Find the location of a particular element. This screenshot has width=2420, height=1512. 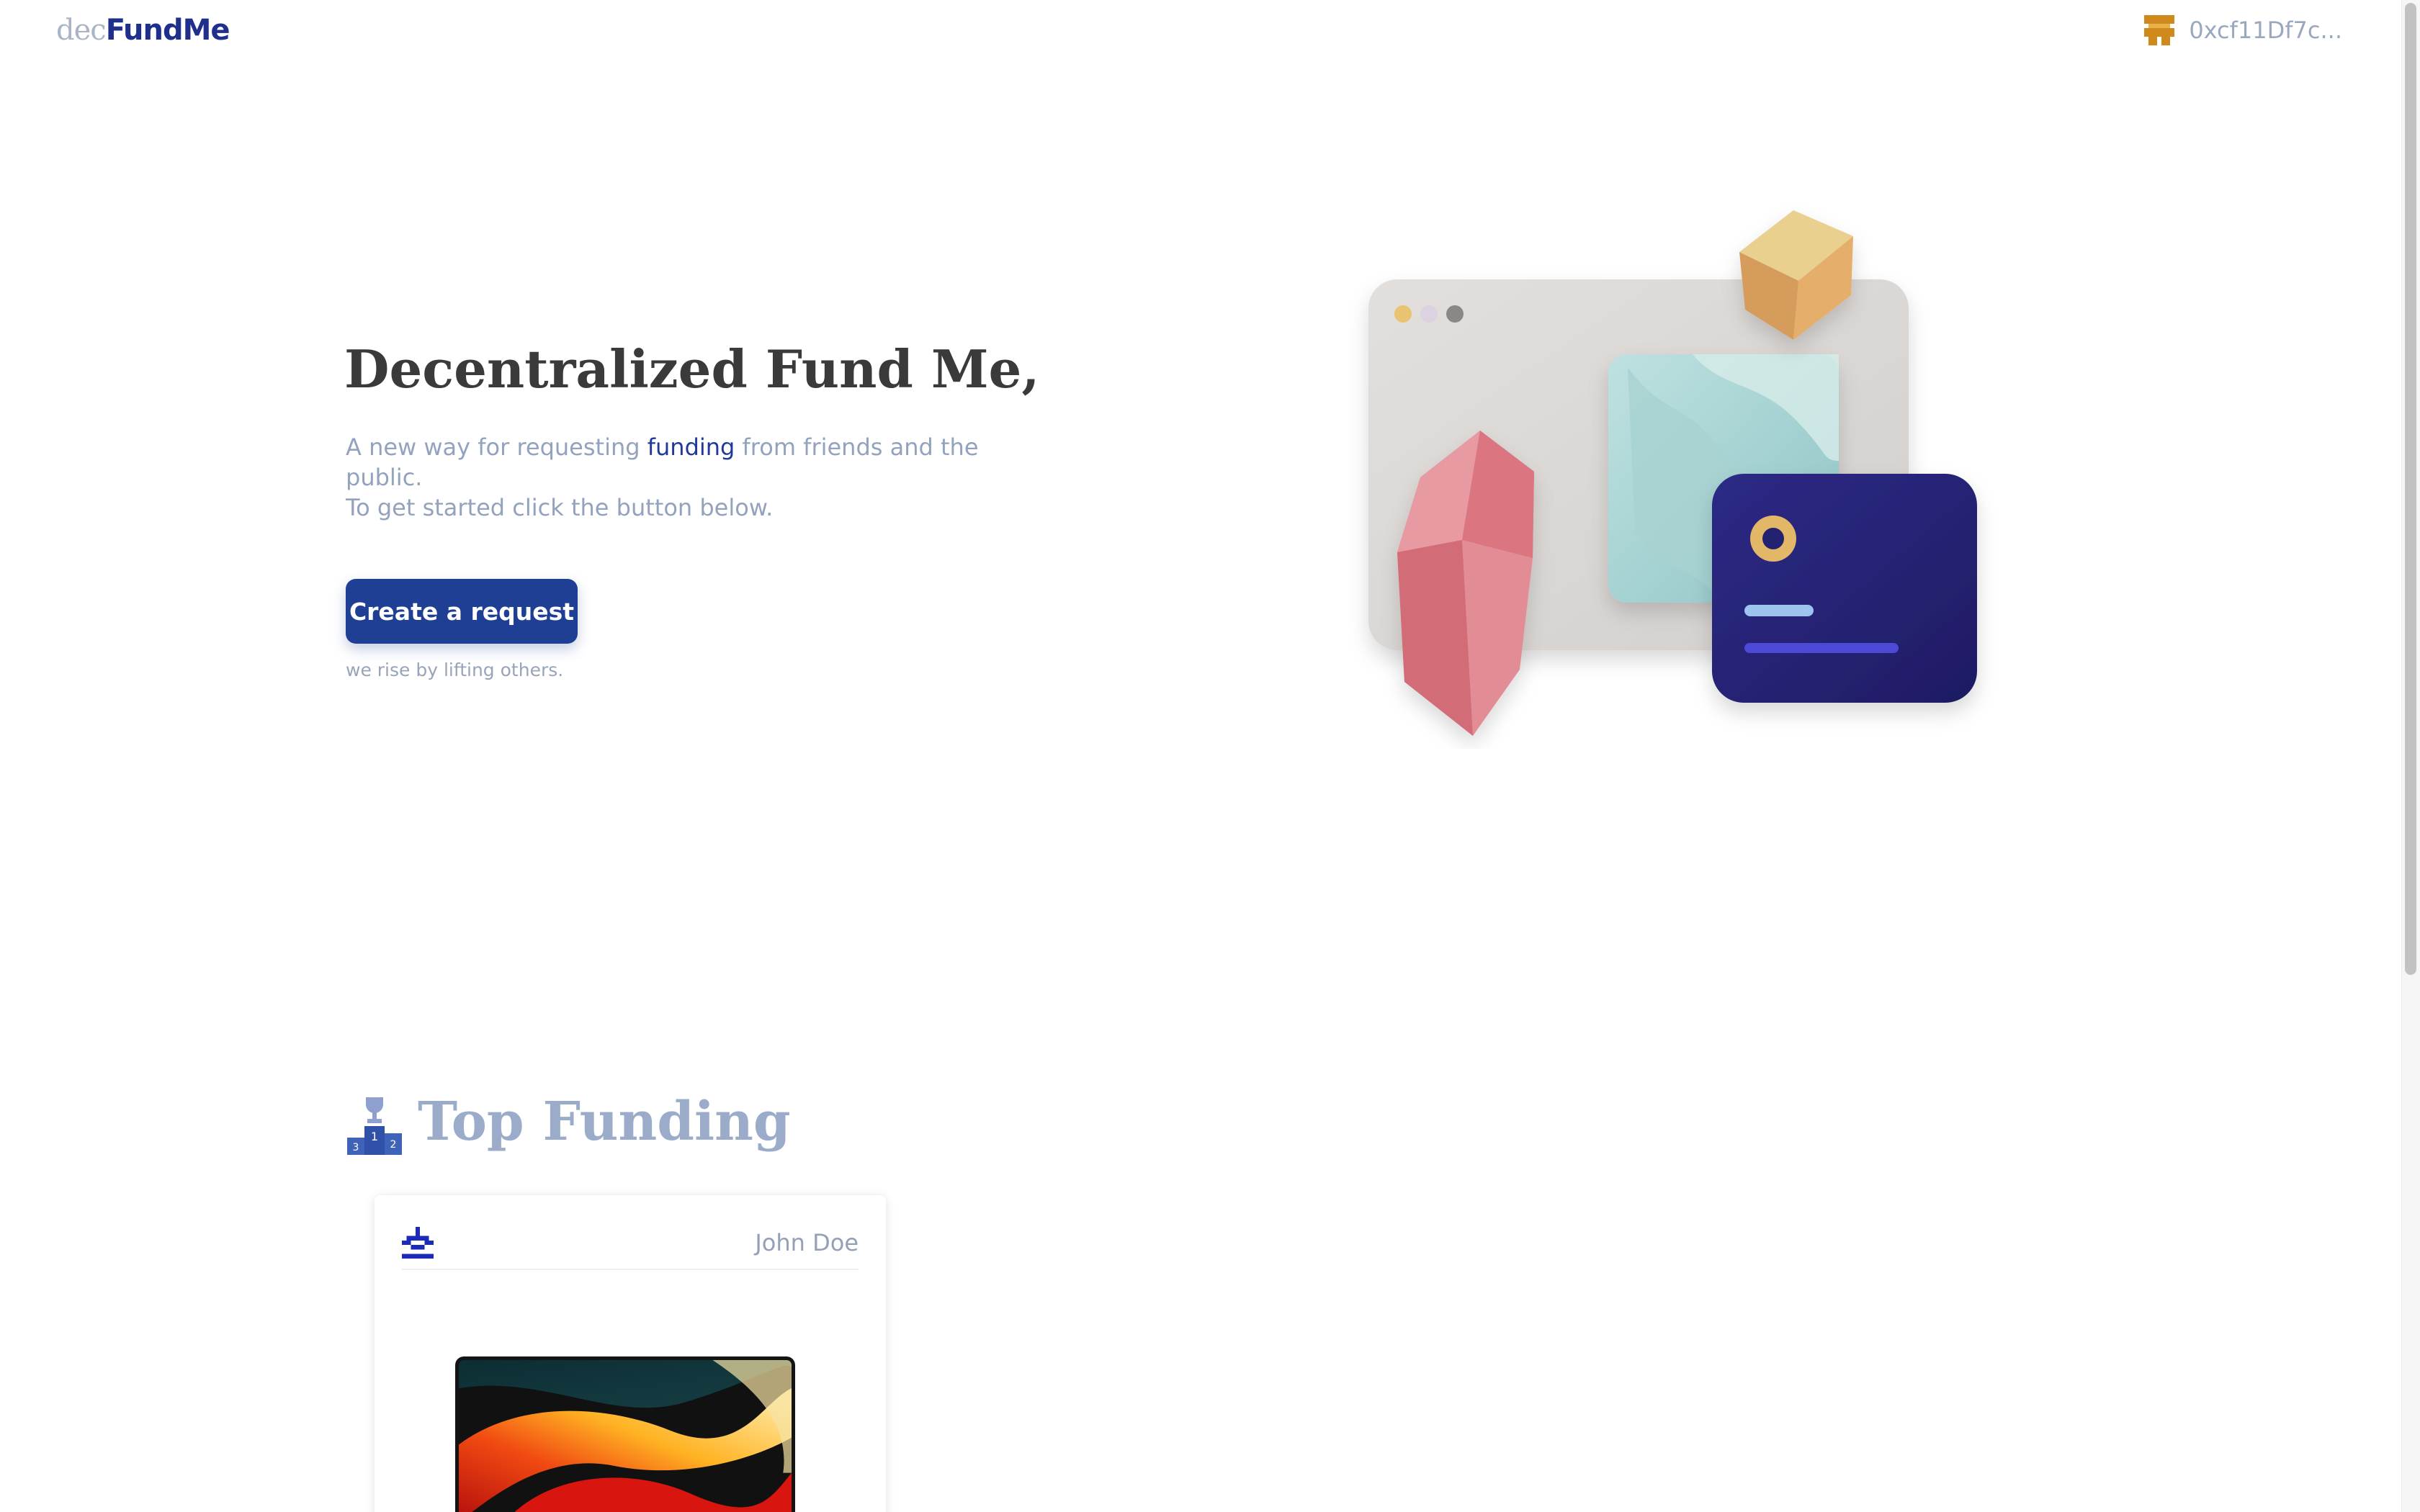

svg-text: 1 is located at coordinates (375, 1136).